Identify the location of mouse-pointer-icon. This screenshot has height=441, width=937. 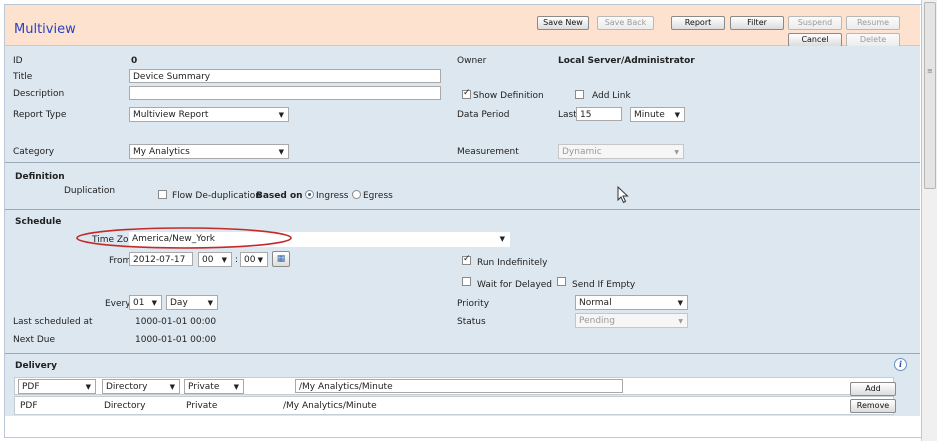
(623, 195).